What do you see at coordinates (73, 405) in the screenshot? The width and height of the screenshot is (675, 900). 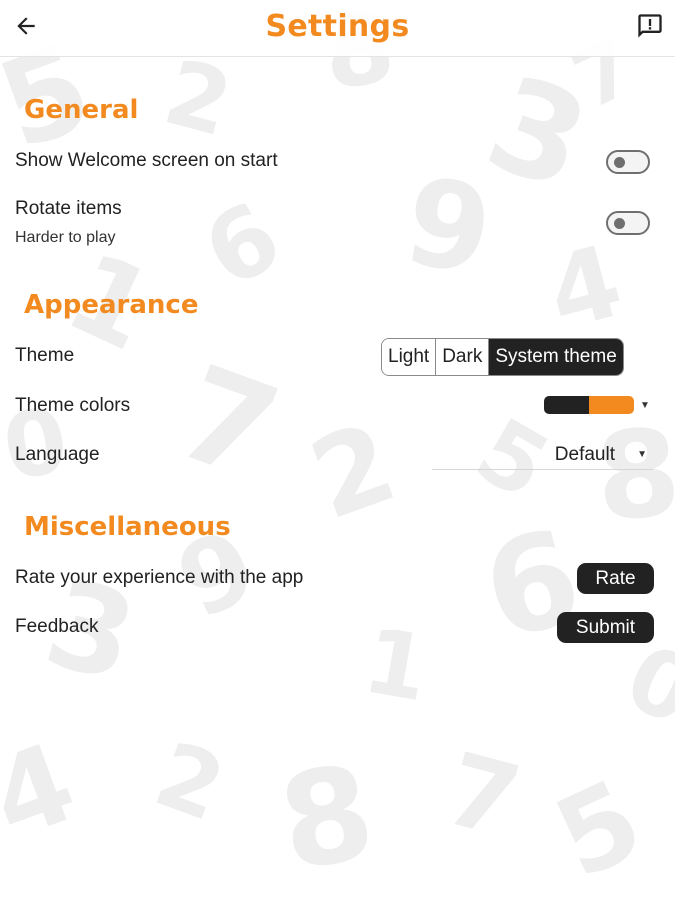 I see `theme-colors-label: Theme colors` at bounding box center [73, 405].